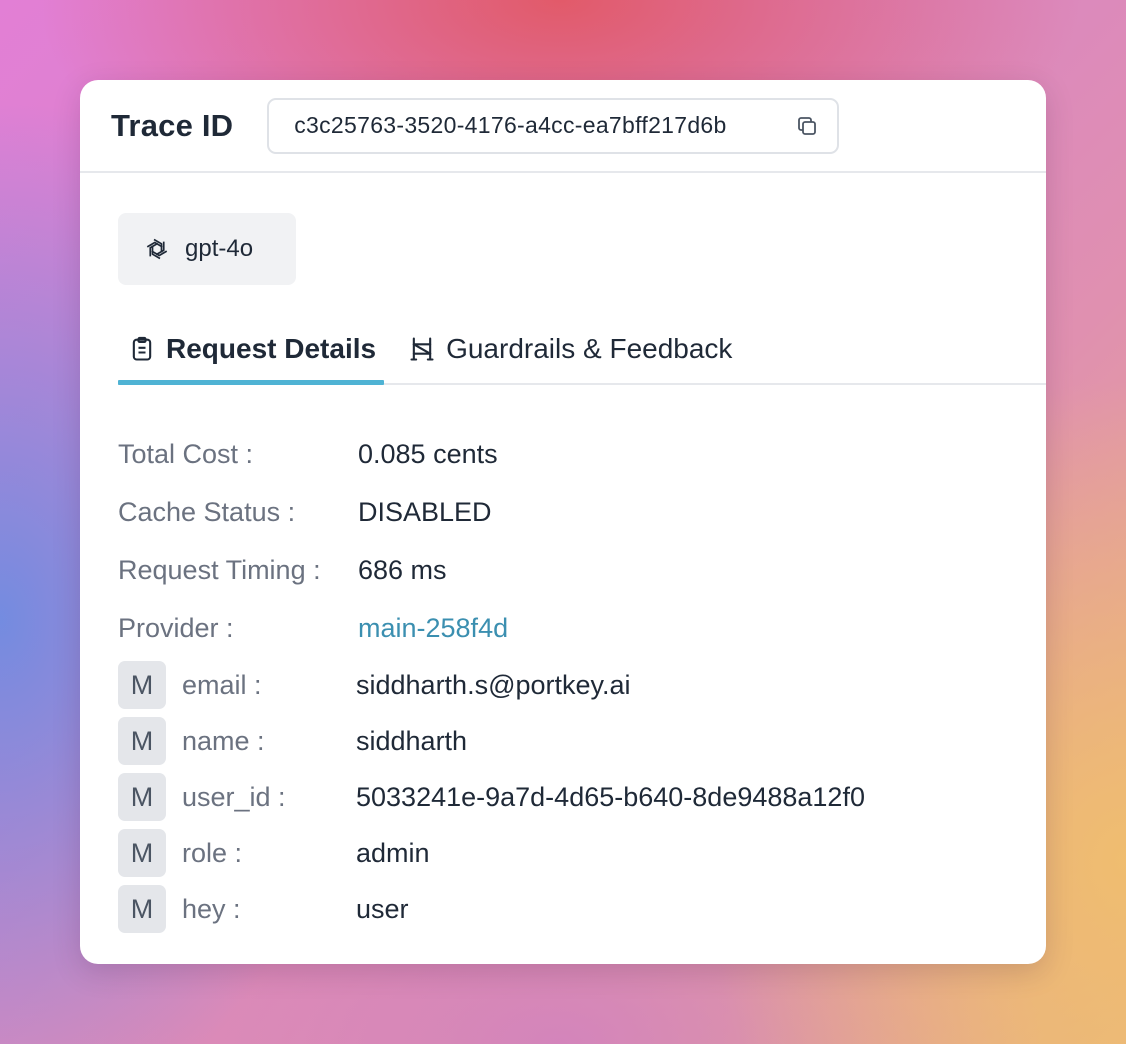 The height and width of the screenshot is (1044, 1126). I want to click on detail-label: Total Cost :, so click(186, 453).